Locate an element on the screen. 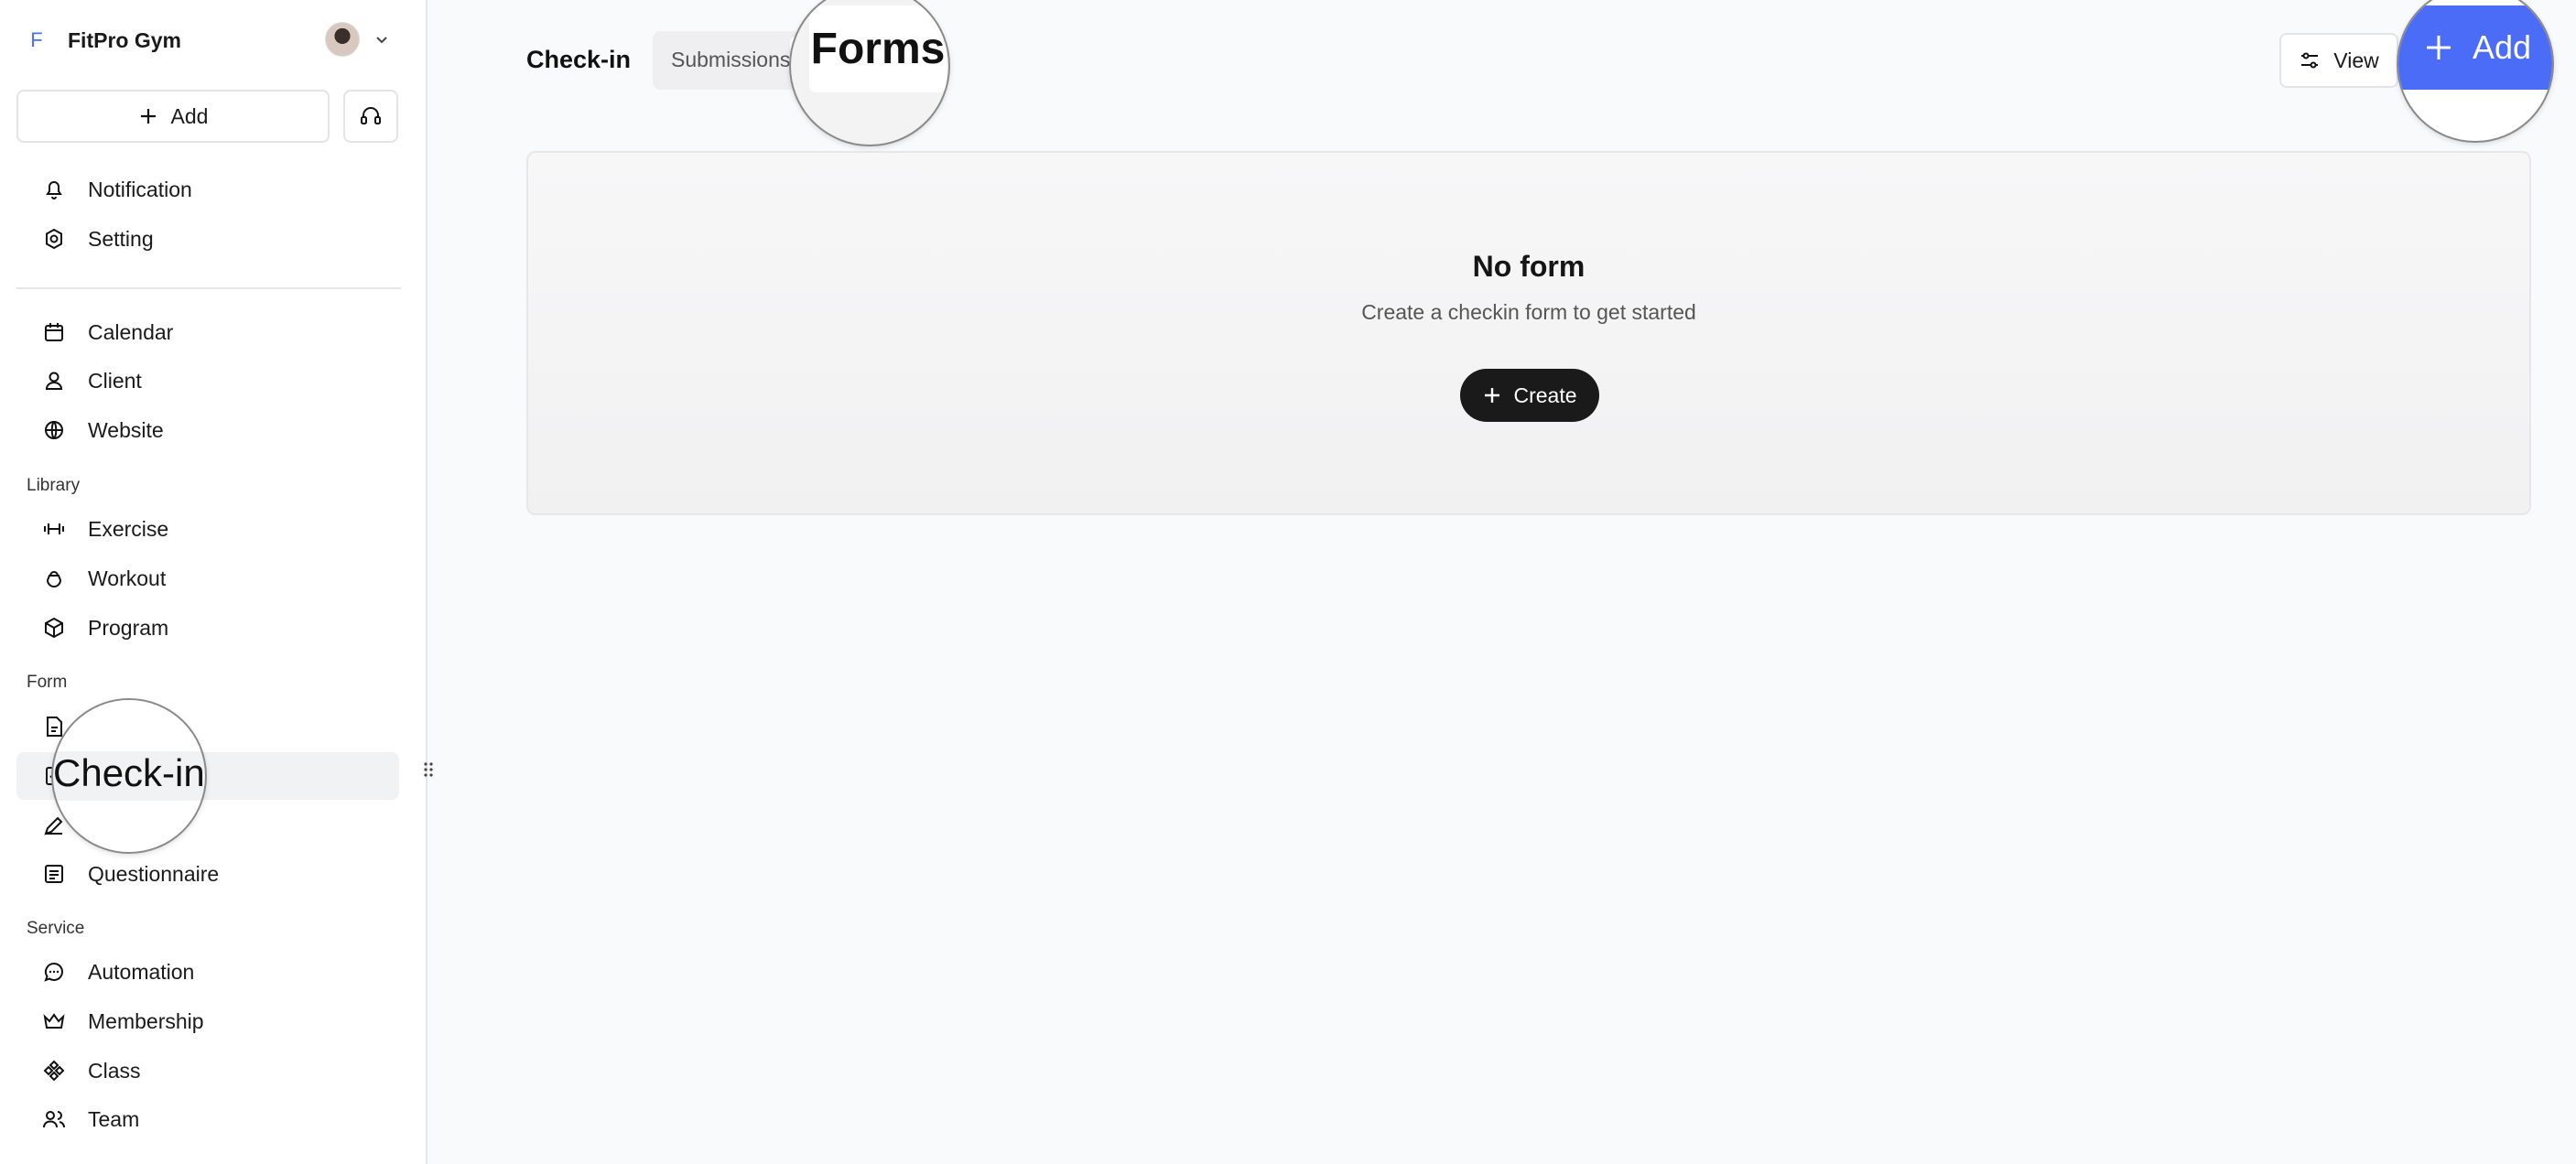 This screenshot has width=2576, height=1164. sidebar-item-label: Team is located at coordinates (114, 1118).